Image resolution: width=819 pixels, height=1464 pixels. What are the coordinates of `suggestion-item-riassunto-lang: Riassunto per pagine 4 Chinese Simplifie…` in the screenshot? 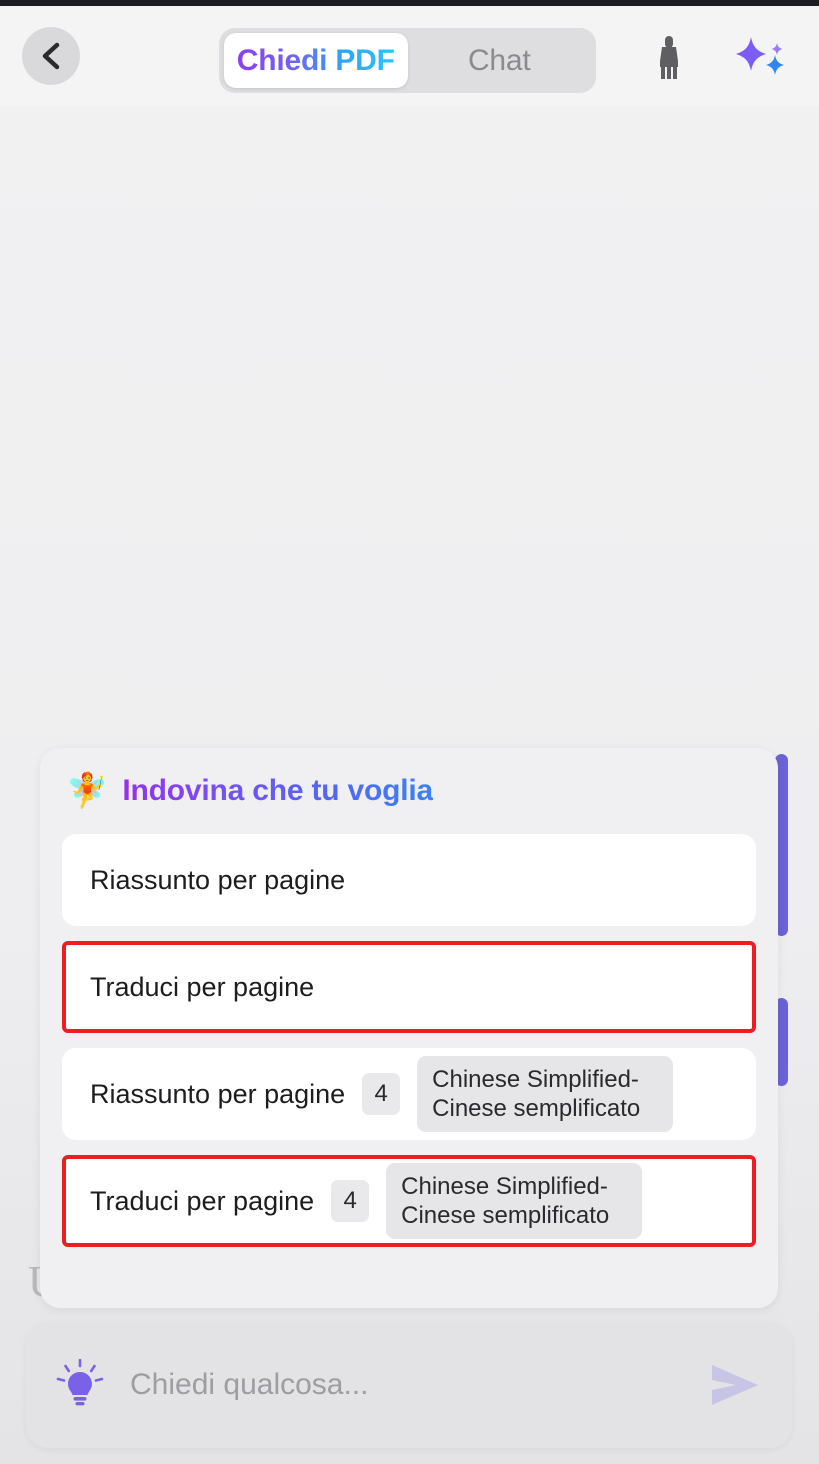 It's located at (409, 1094).